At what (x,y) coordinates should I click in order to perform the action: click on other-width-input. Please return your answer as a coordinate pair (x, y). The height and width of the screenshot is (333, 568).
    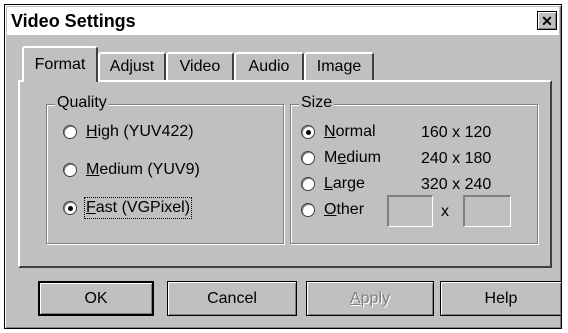
    Looking at the image, I should click on (410, 211).